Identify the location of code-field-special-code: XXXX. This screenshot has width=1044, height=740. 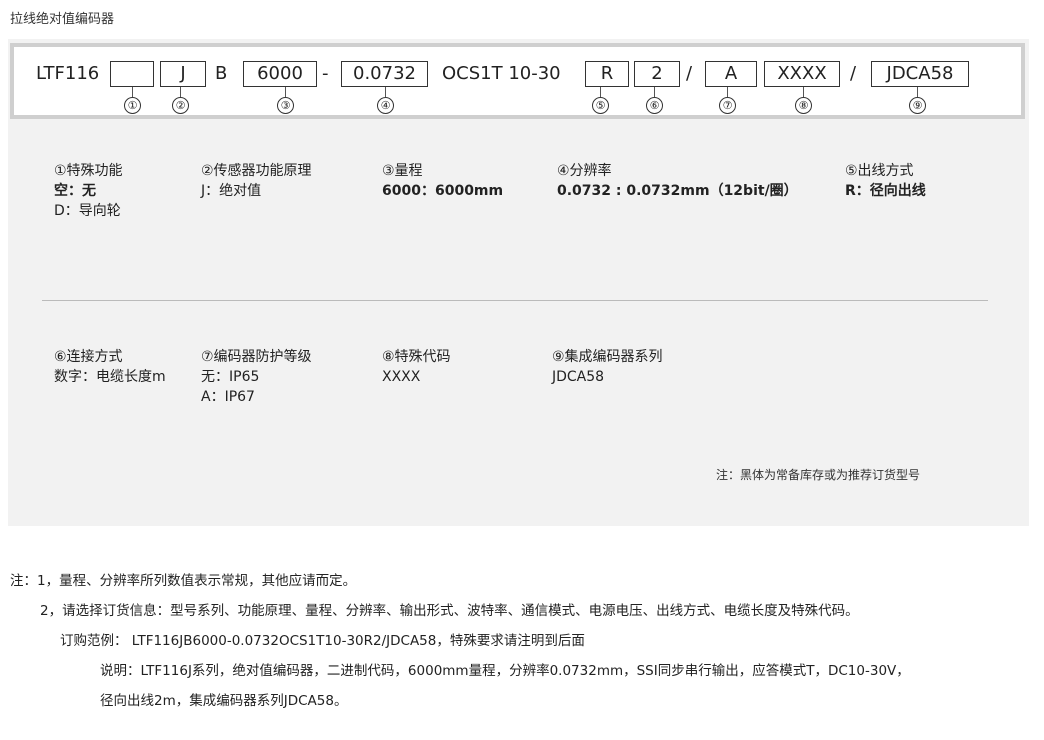
(802, 74).